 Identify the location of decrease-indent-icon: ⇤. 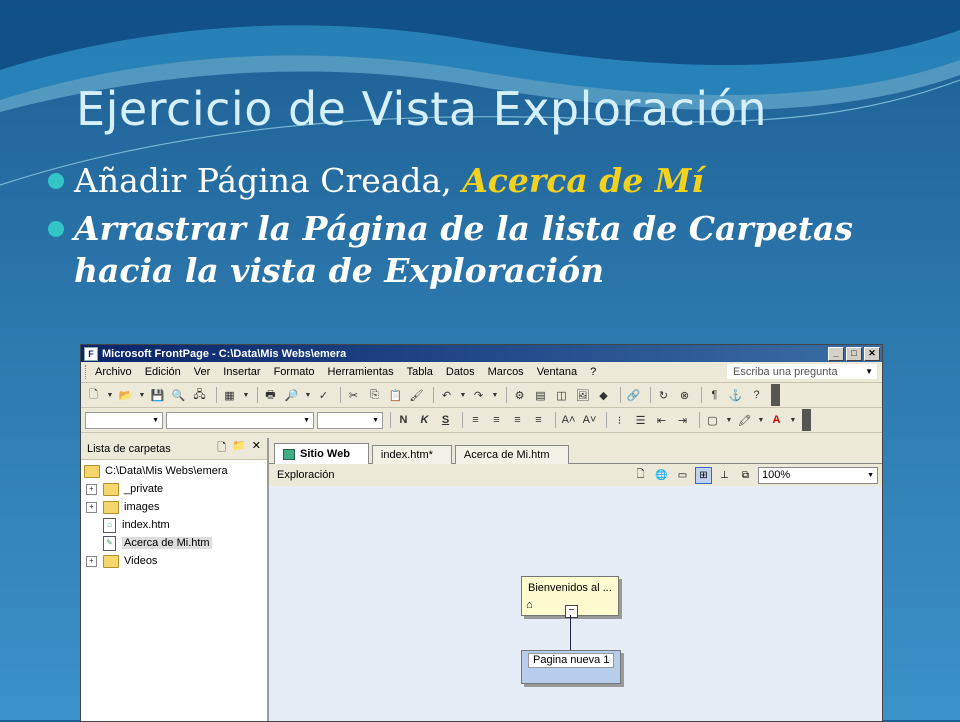
(661, 420).